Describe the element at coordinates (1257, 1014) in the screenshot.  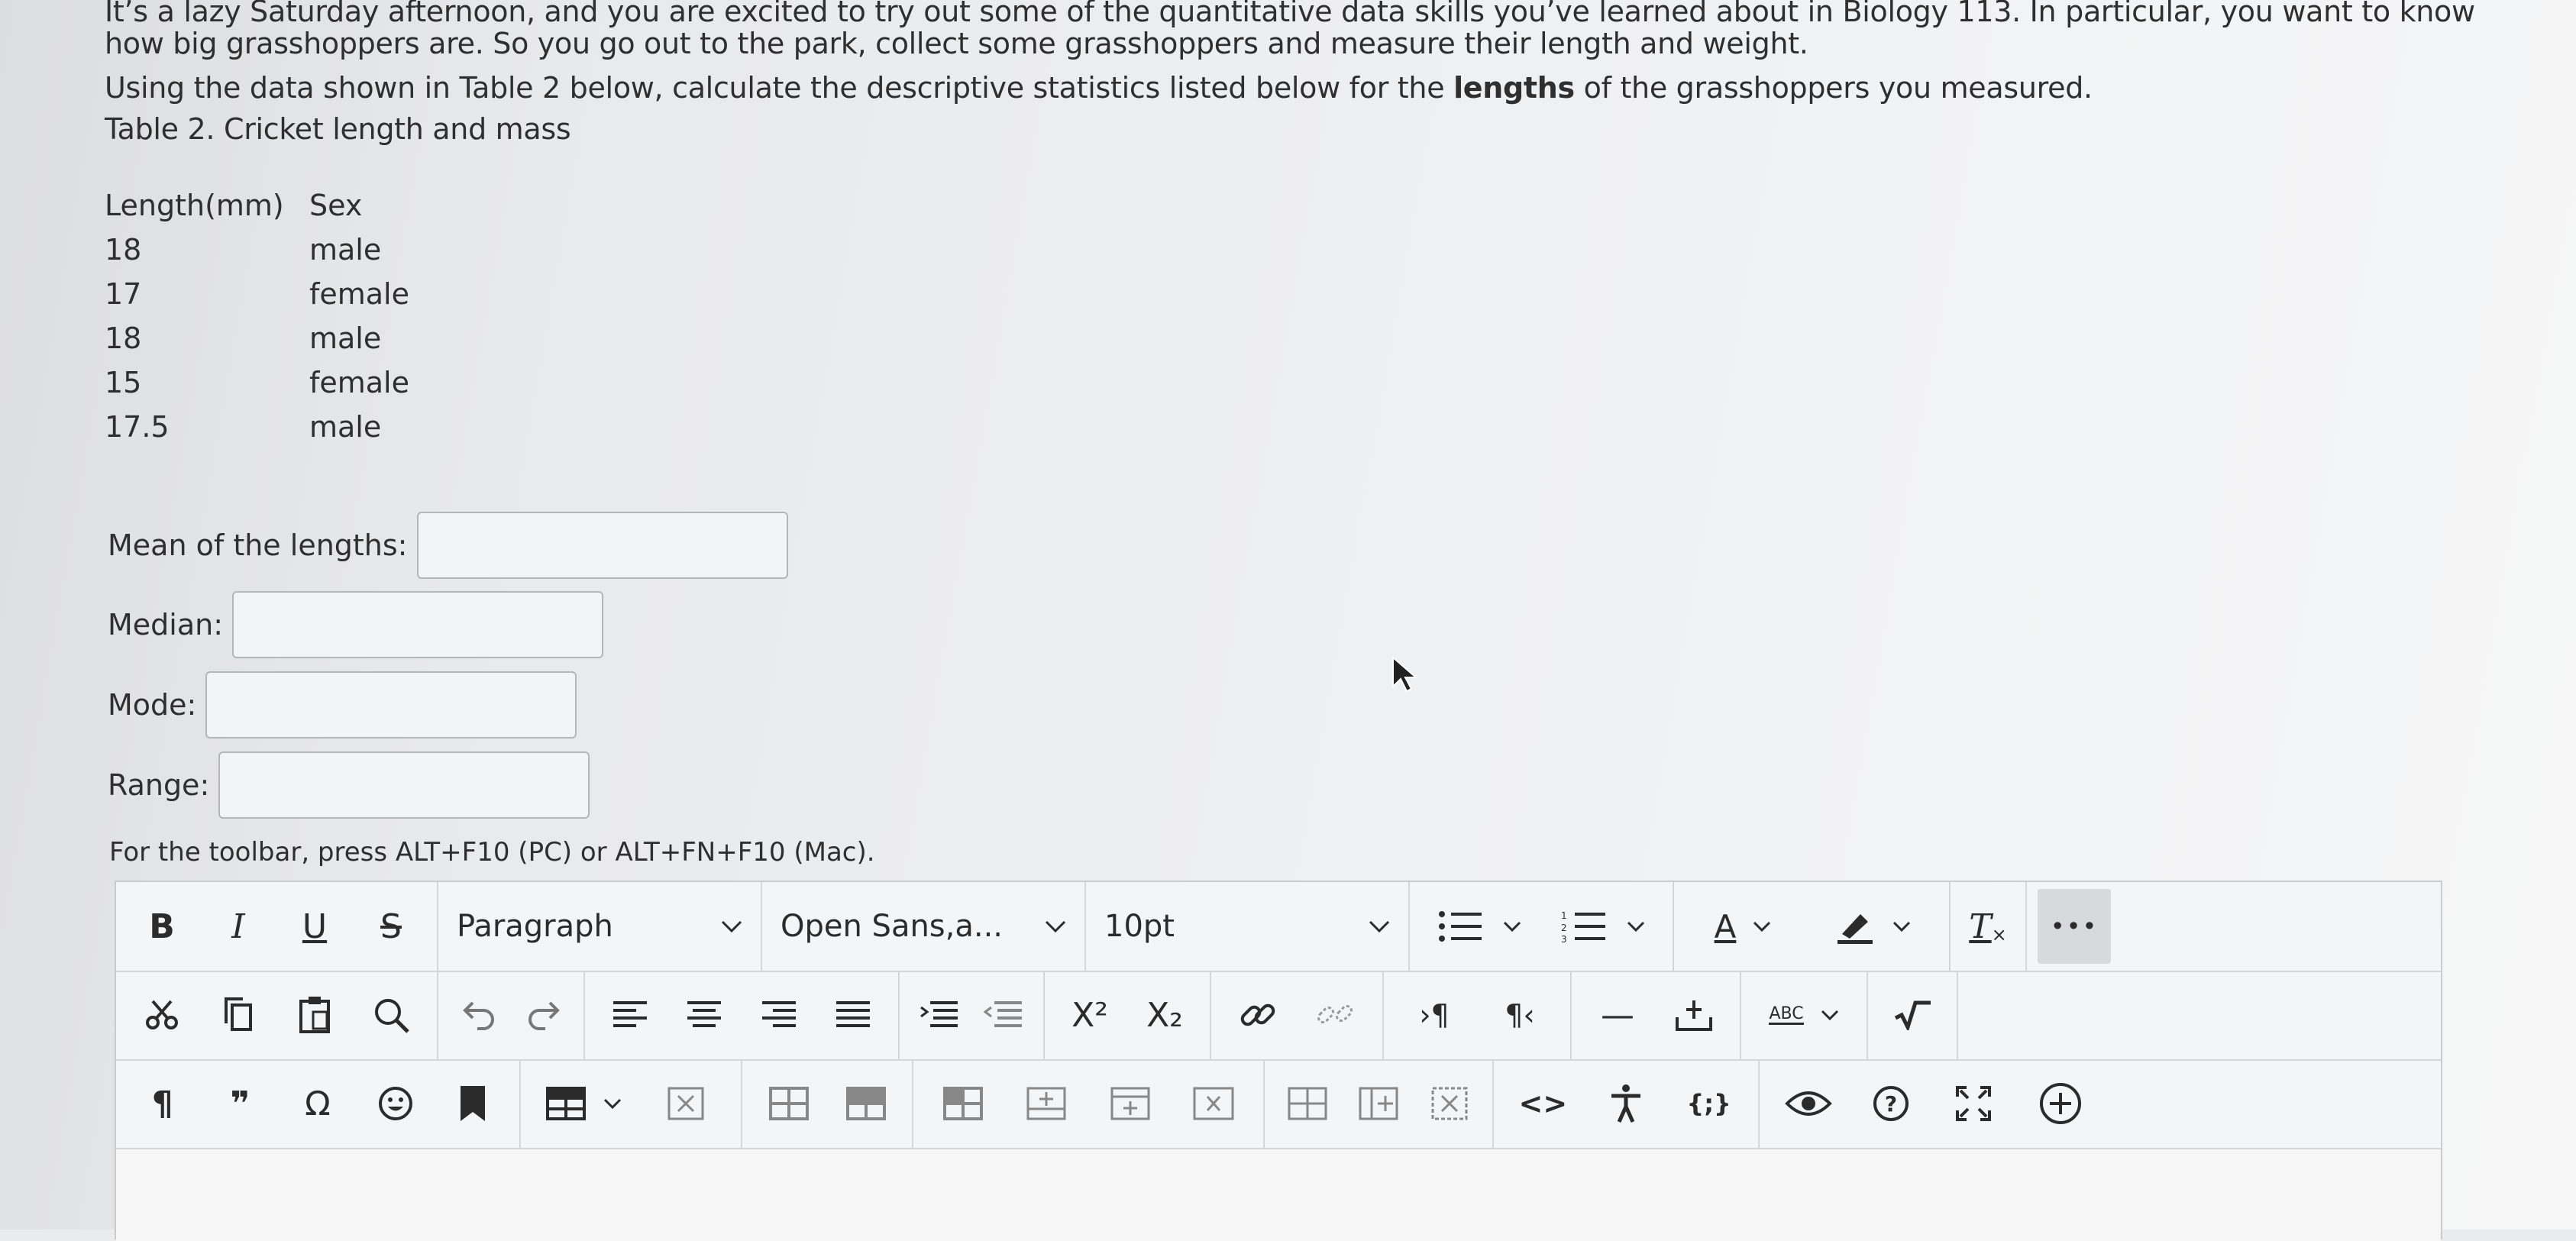
I see `insert-link-button` at that location.